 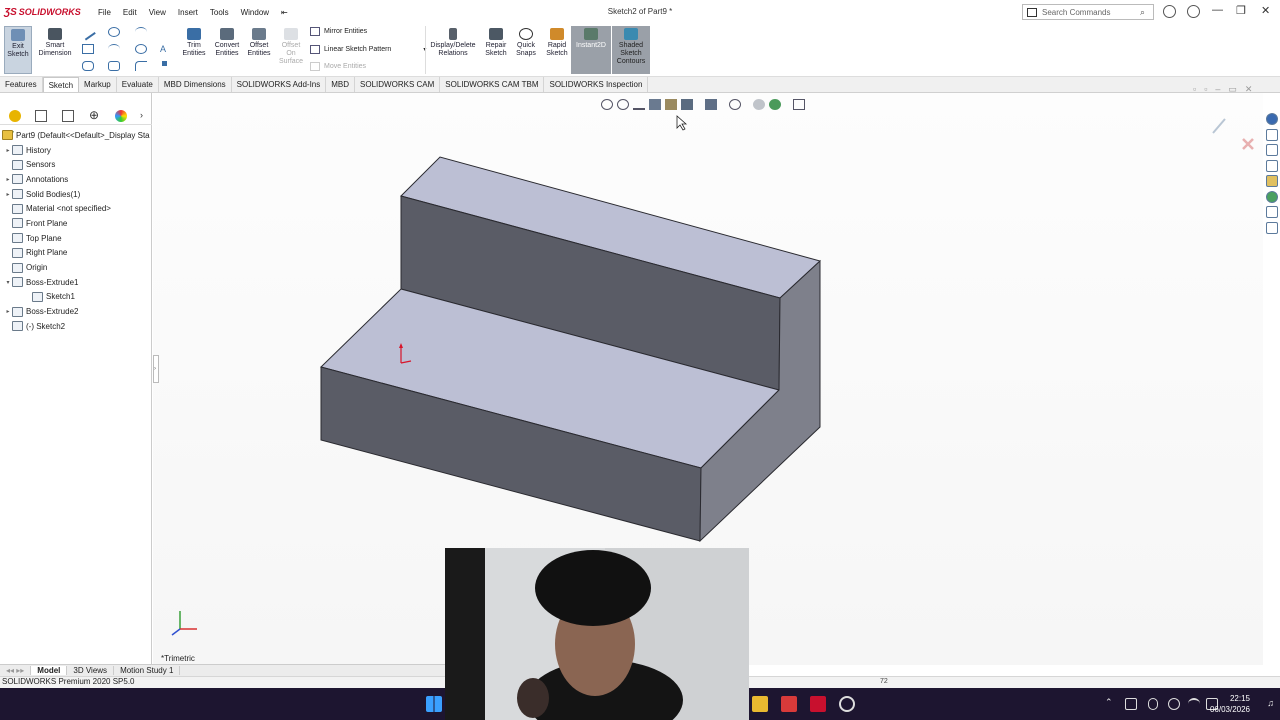 What do you see at coordinates (195, 84) in the screenshot?
I see `tab-mbd-dimensions: MBD Dimensions` at bounding box center [195, 84].